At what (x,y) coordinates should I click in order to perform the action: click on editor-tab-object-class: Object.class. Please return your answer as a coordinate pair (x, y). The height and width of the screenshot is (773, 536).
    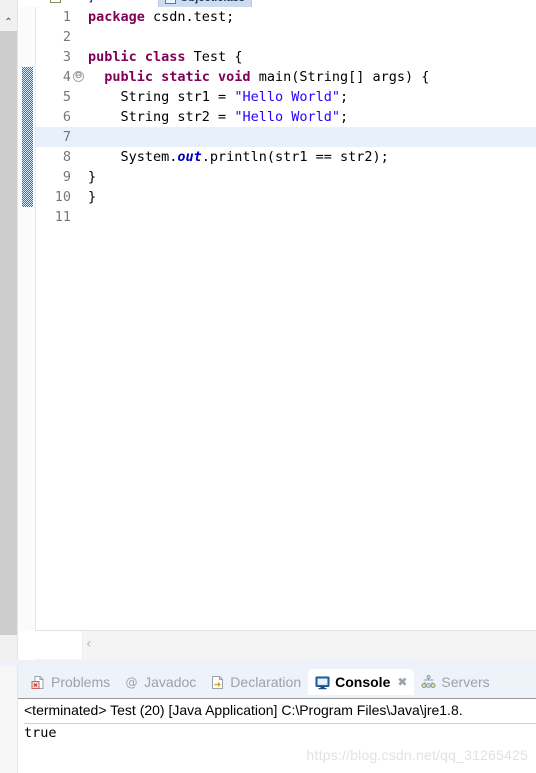
    Looking at the image, I should click on (205, 3).